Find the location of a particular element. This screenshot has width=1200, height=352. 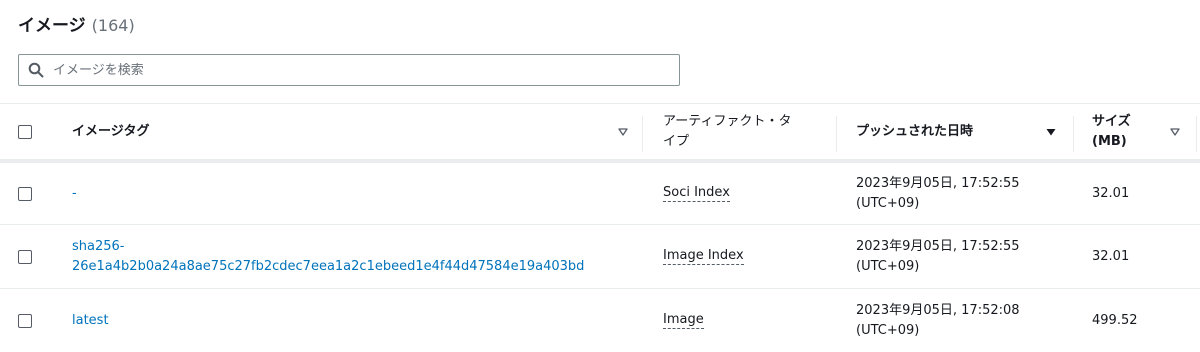

artifact-type: Image is located at coordinates (683, 320).